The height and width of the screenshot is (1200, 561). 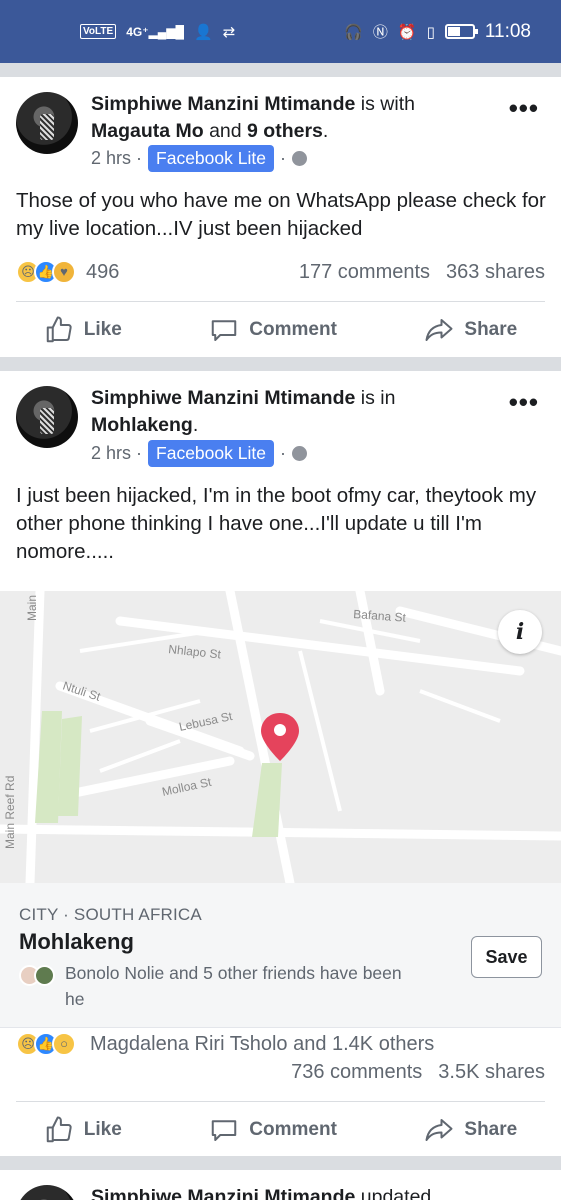 I want to click on street-label: Ntuli St, so click(x=82, y=691).